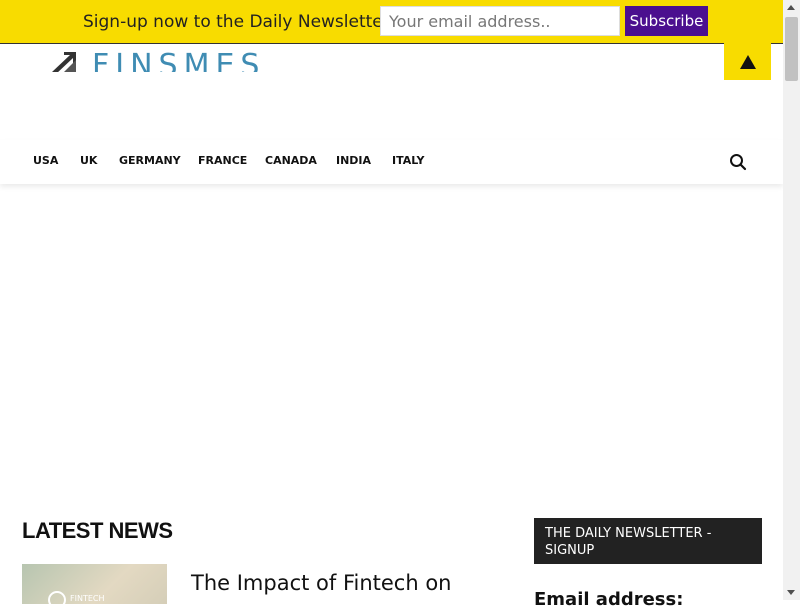 This screenshot has width=800, height=610. Describe the element at coordinates (791, 49) in the screenshot. I see `scrollbar-thumb` at that location.